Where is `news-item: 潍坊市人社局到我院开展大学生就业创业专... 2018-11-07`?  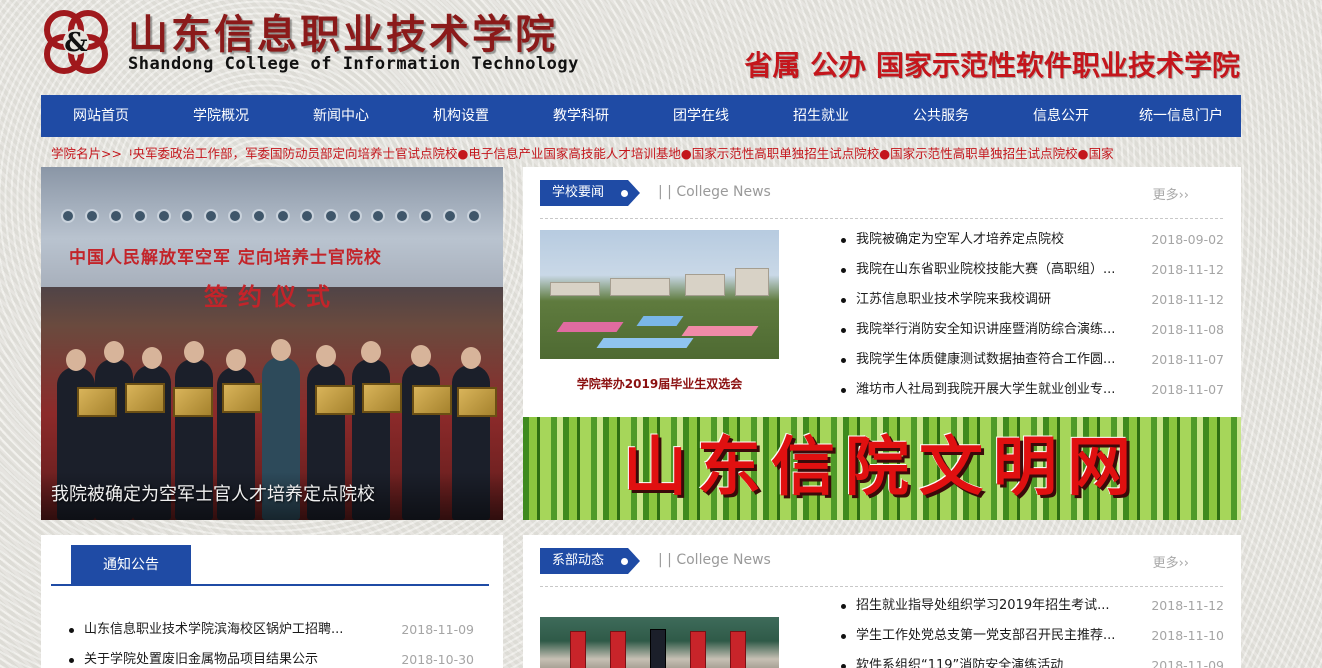 news-item: 潍坊市人社局到我院开展大学生就业创业专... 2018-11-07 is located at coordinates (1032, 390).